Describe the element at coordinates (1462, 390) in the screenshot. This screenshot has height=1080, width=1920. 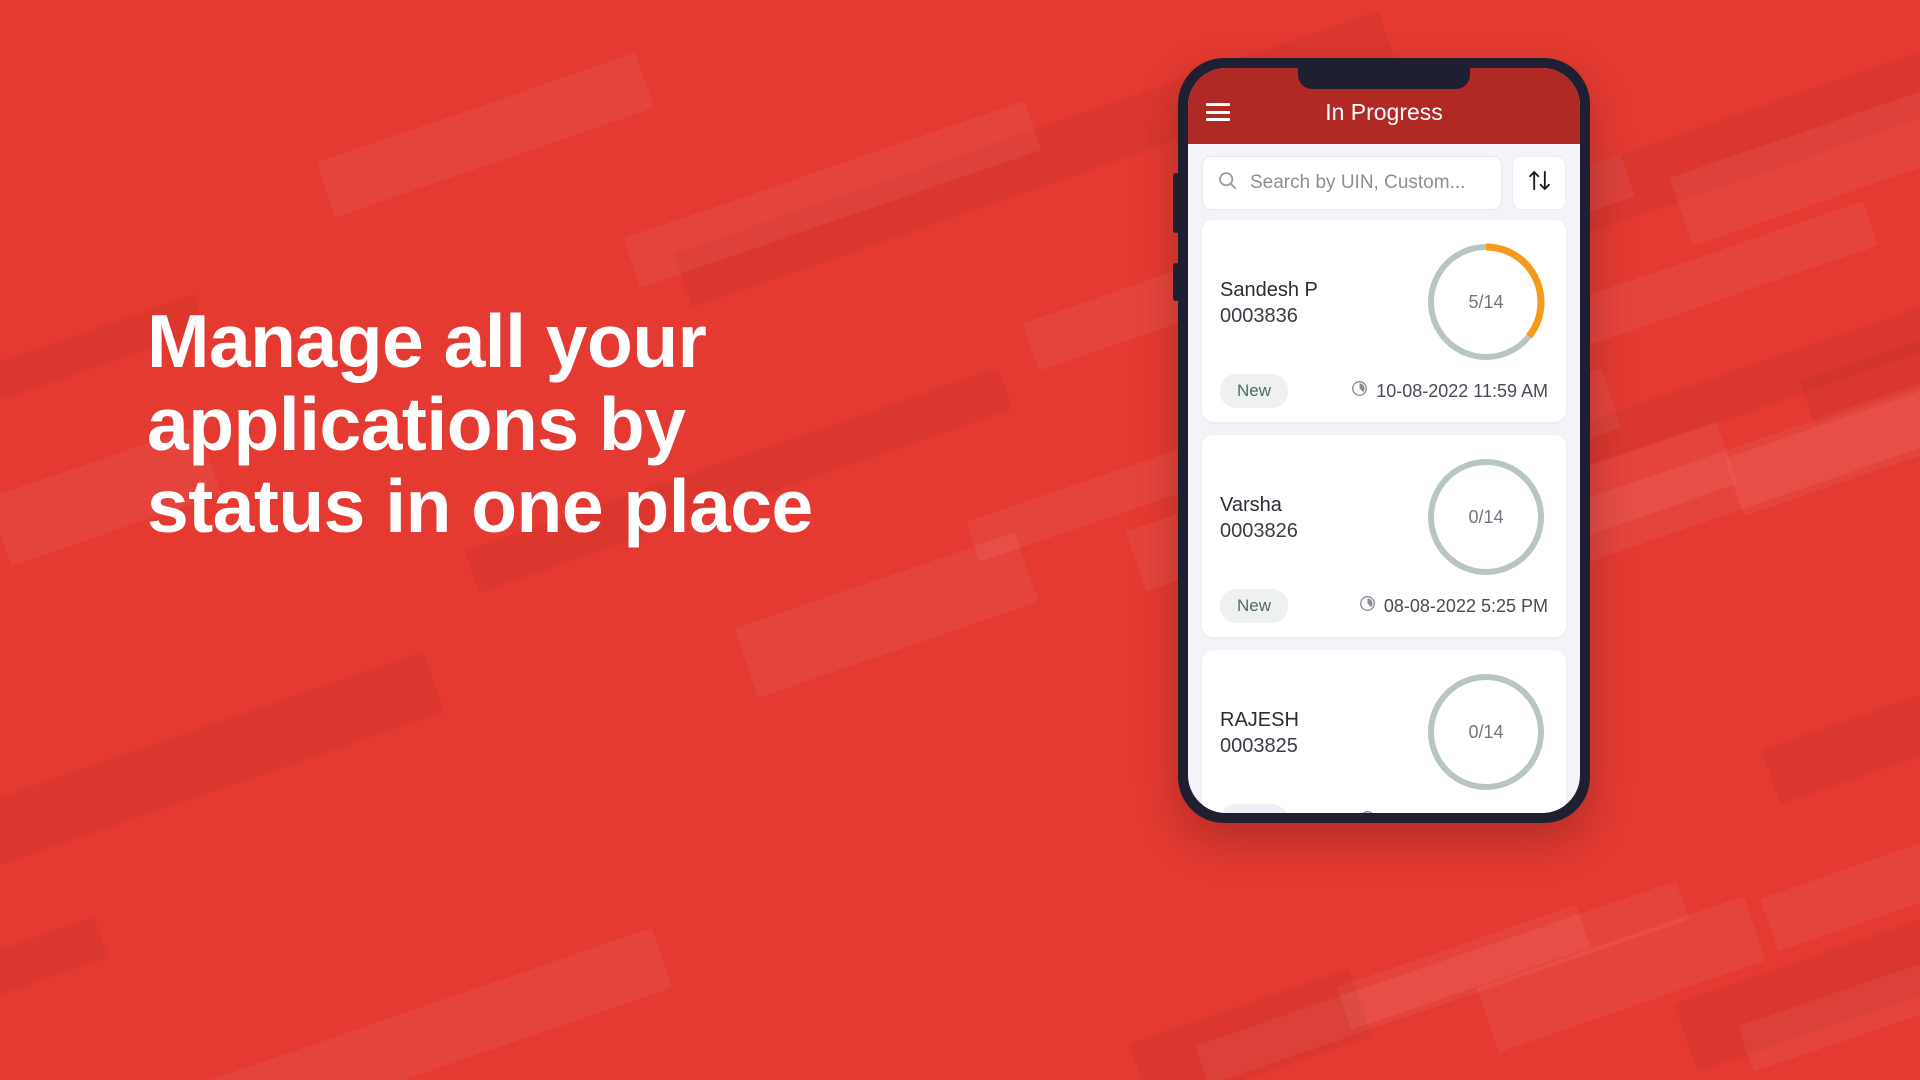
I see `timestamp-text: 10-08-2022 11:59 AM` at that location.